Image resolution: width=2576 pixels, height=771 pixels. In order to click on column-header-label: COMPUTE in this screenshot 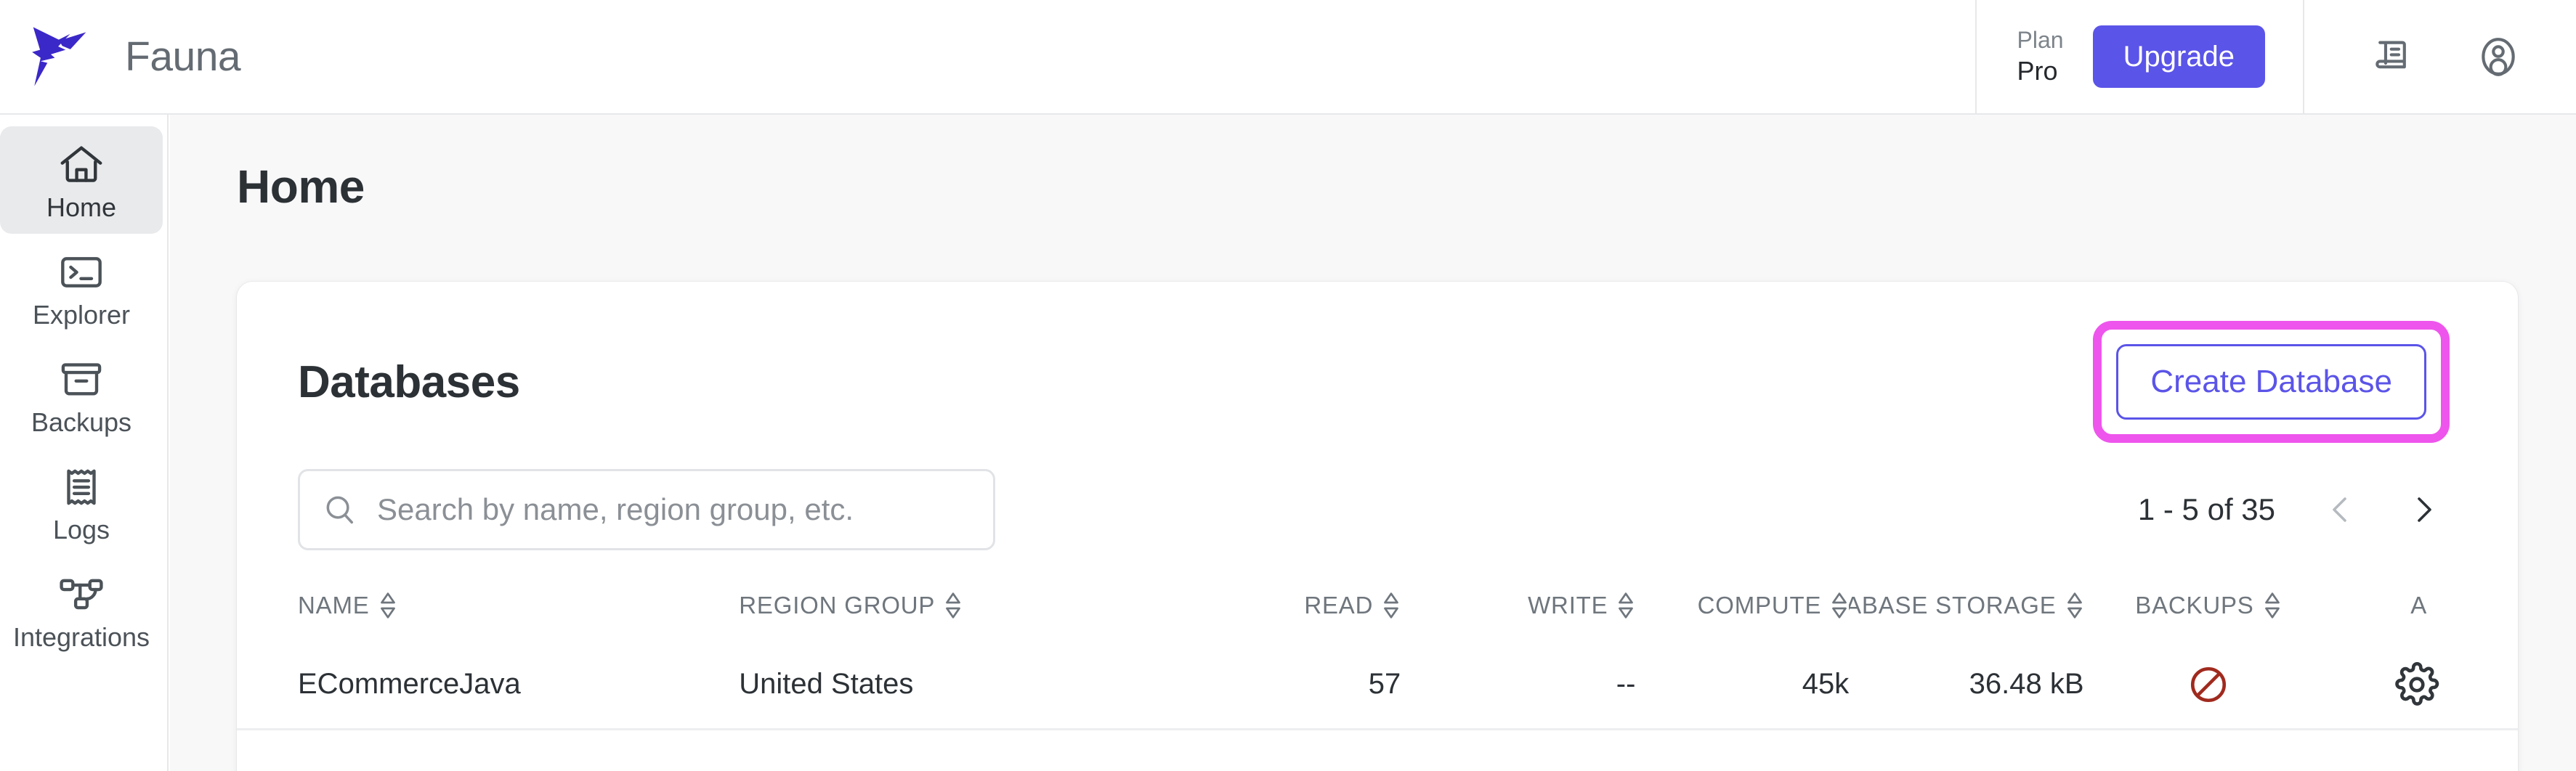, I will do `click(1759, 605)`.